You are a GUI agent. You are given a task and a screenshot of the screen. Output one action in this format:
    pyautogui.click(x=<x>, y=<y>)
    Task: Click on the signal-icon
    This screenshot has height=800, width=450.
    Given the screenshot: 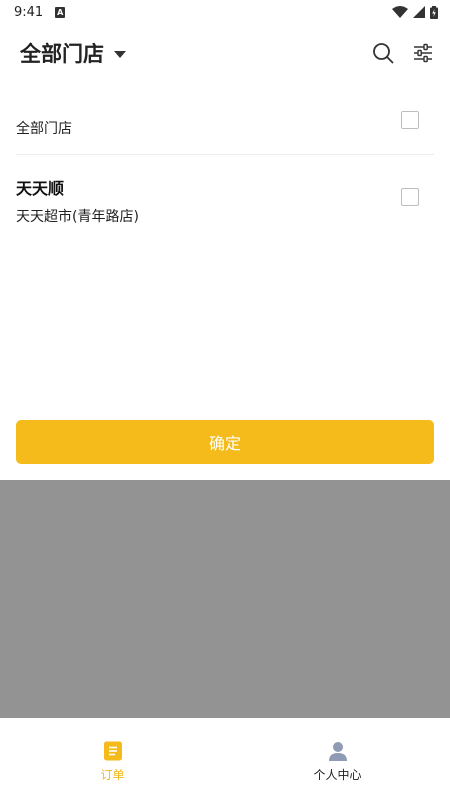 What is the action you would take?
    pyautogui.click(x=419, y=12)
    